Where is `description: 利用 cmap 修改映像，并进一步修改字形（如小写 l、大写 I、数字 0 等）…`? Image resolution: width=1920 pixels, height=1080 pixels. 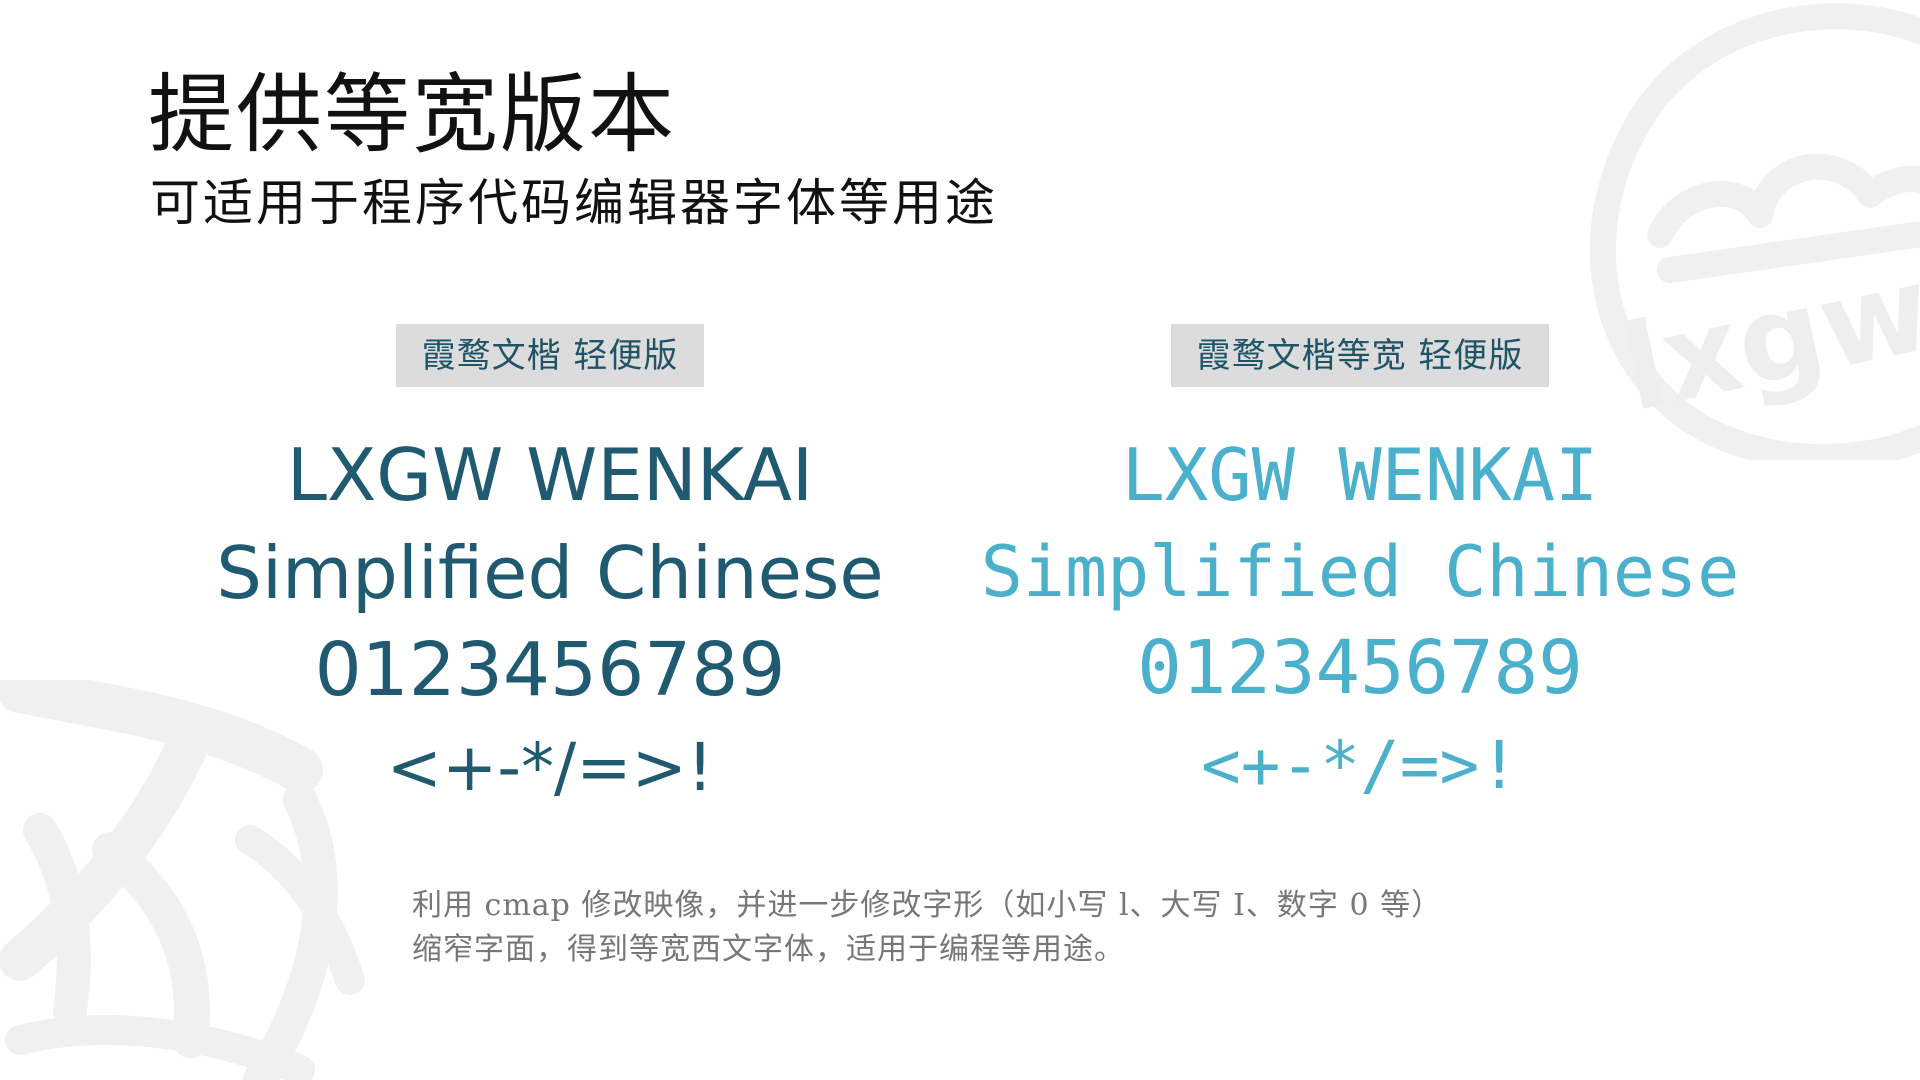
description: 利用 cmap 修改映像，并进一步修改字形（如小写 l、大写 I、数字 0 等）… is located at coordinates (927, 928).